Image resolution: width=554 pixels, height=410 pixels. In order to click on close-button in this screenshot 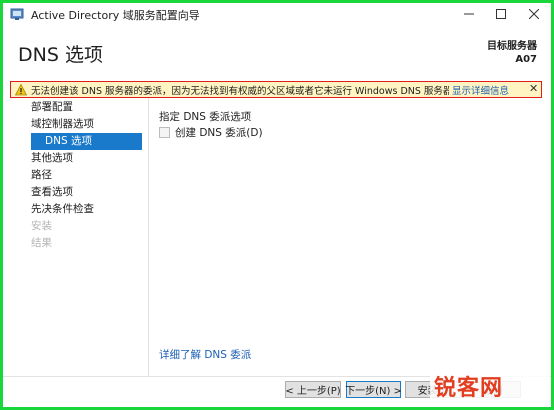, I will do `click(533, 14)`.